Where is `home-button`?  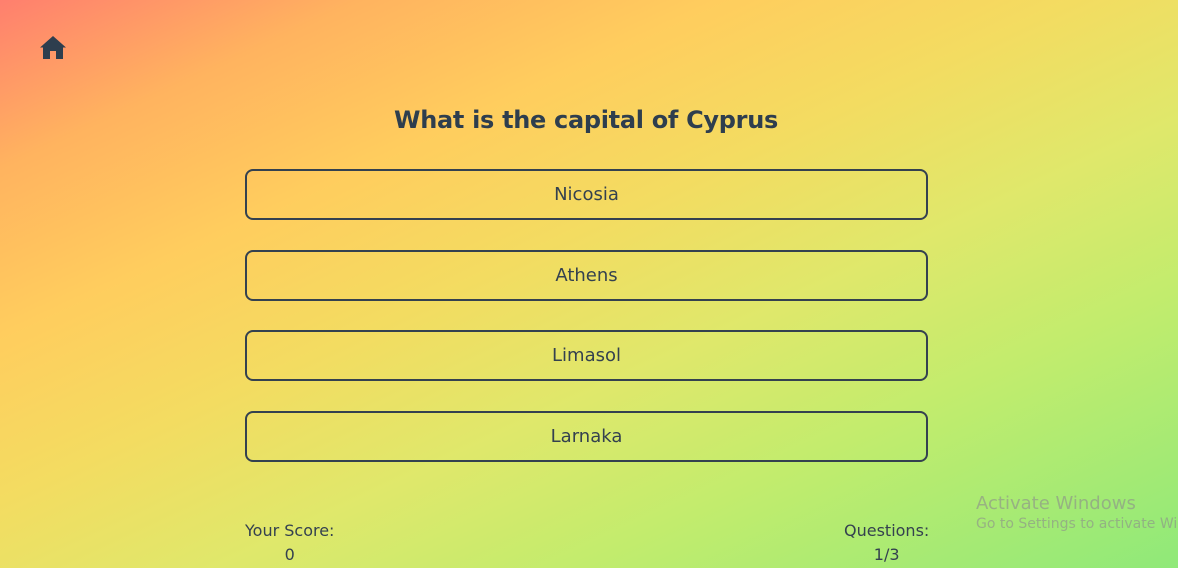 home-button is located at coordinates (53, 48).